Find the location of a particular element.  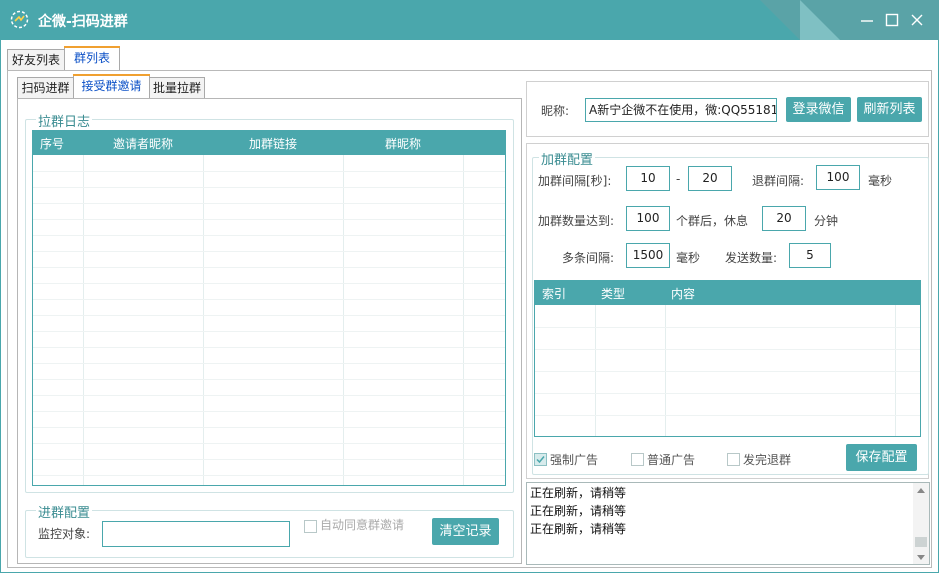

ad-content-table: 索引 类型 内容 is located at coordinates (727, 358).